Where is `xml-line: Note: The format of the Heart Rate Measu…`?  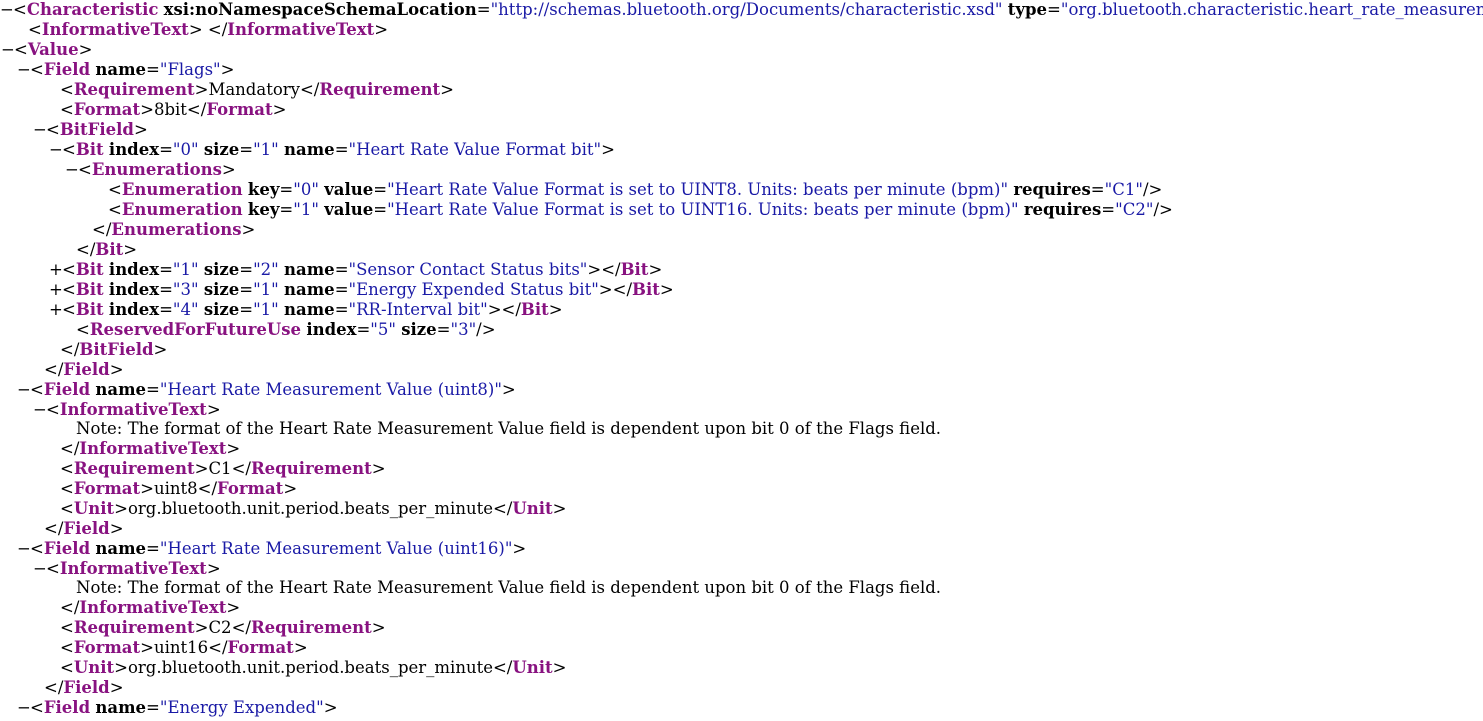
xml-line: Note: The format of the Heart Rate Measu… is located at coordinates (508, 429).